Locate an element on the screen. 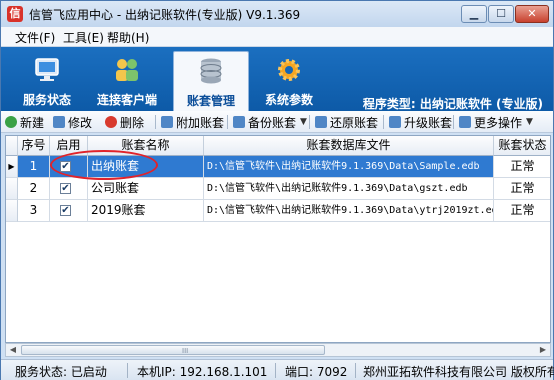  more-actions-button: 更多操作 ▼ is located at coordinates (496, 122).